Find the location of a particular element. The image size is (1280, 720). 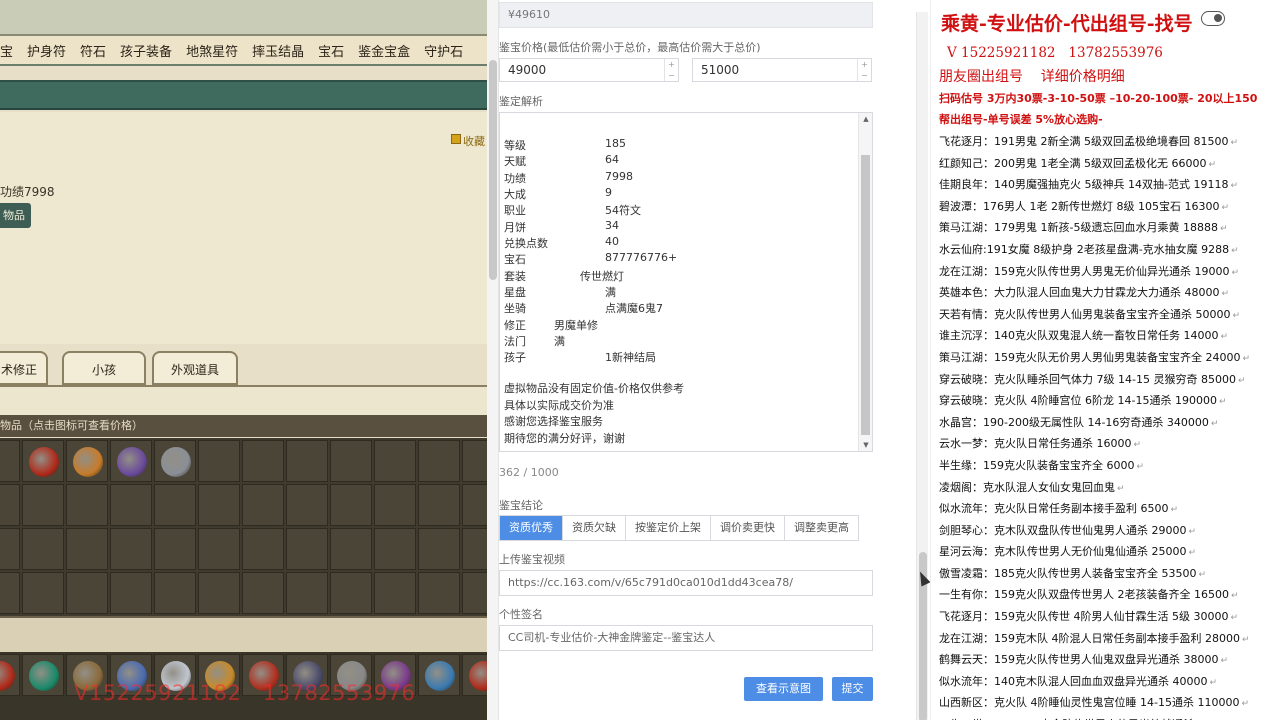

price-min-input: 49000 + − is located at coordinates (589, 70).